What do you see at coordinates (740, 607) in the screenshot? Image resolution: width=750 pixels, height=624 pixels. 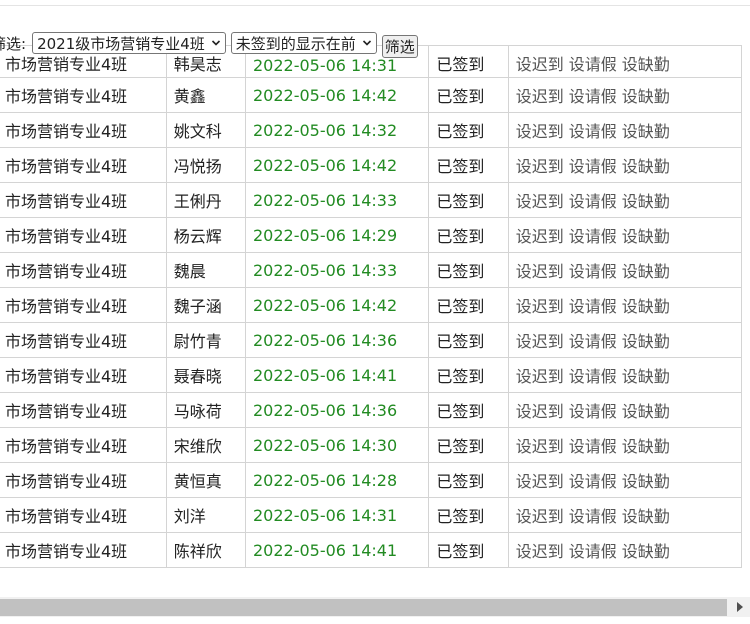 I see `scroll-right-arrow-icon` at bounding box center [740, 607].